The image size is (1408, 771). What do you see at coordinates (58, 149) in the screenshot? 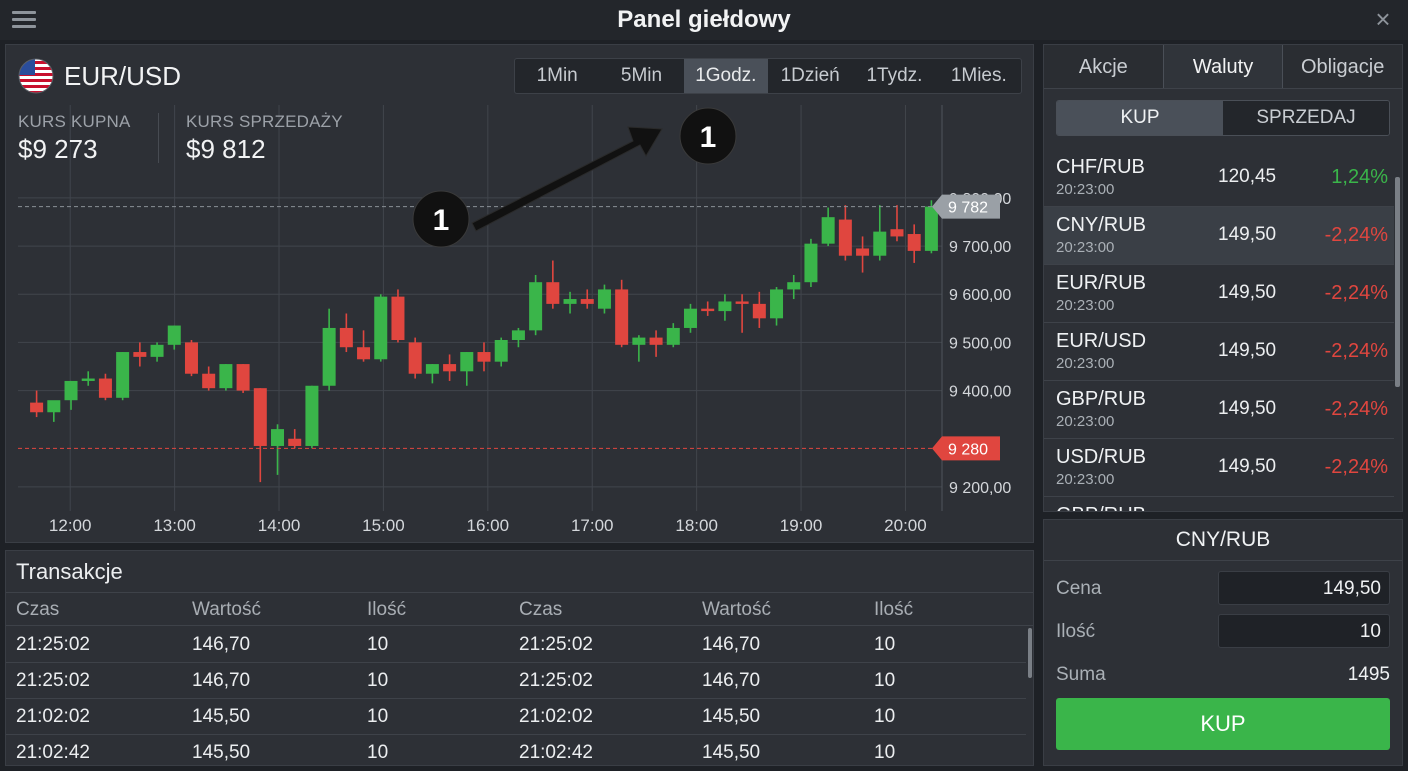
I see `buy-rate-value: $9 273` at bounding box center [58, 149].